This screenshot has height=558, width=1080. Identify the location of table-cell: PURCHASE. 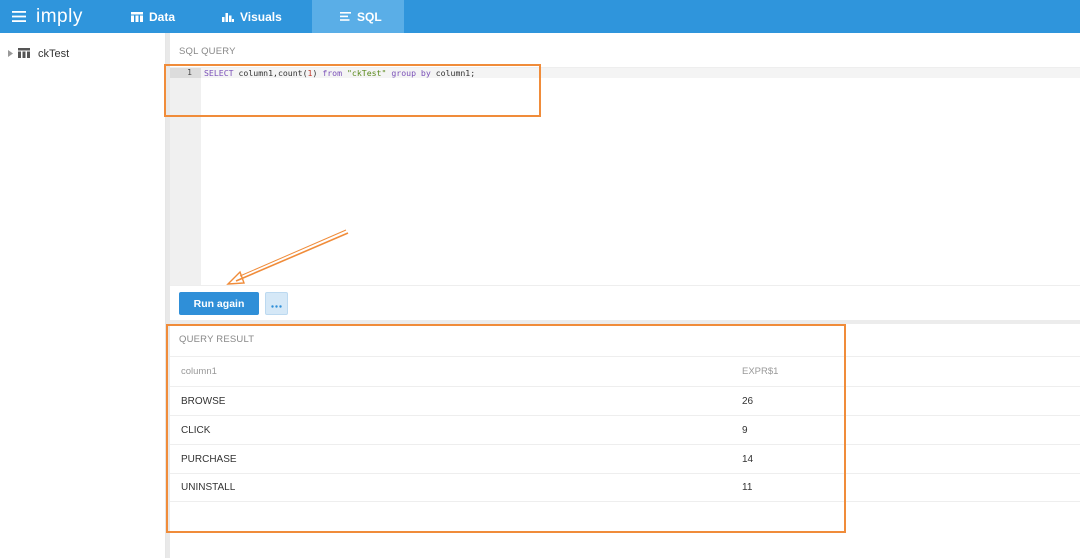
(209, 459).